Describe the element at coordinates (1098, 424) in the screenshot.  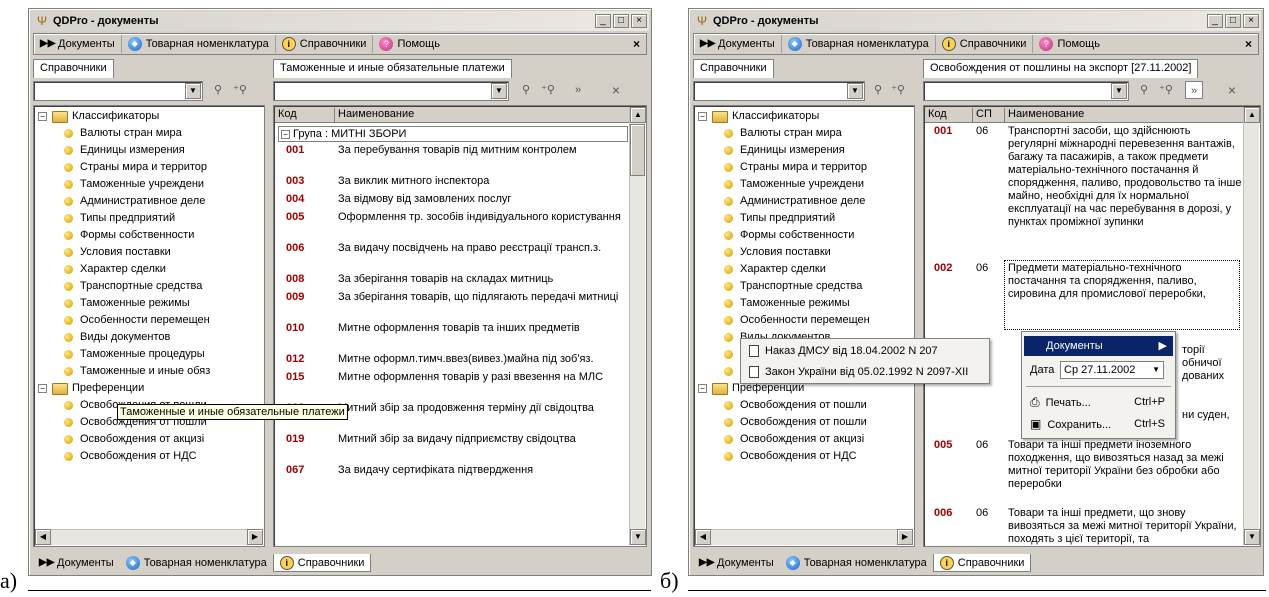
I see `menu-item-save: ▣ Сохранить... Ctrl+S` at that location.